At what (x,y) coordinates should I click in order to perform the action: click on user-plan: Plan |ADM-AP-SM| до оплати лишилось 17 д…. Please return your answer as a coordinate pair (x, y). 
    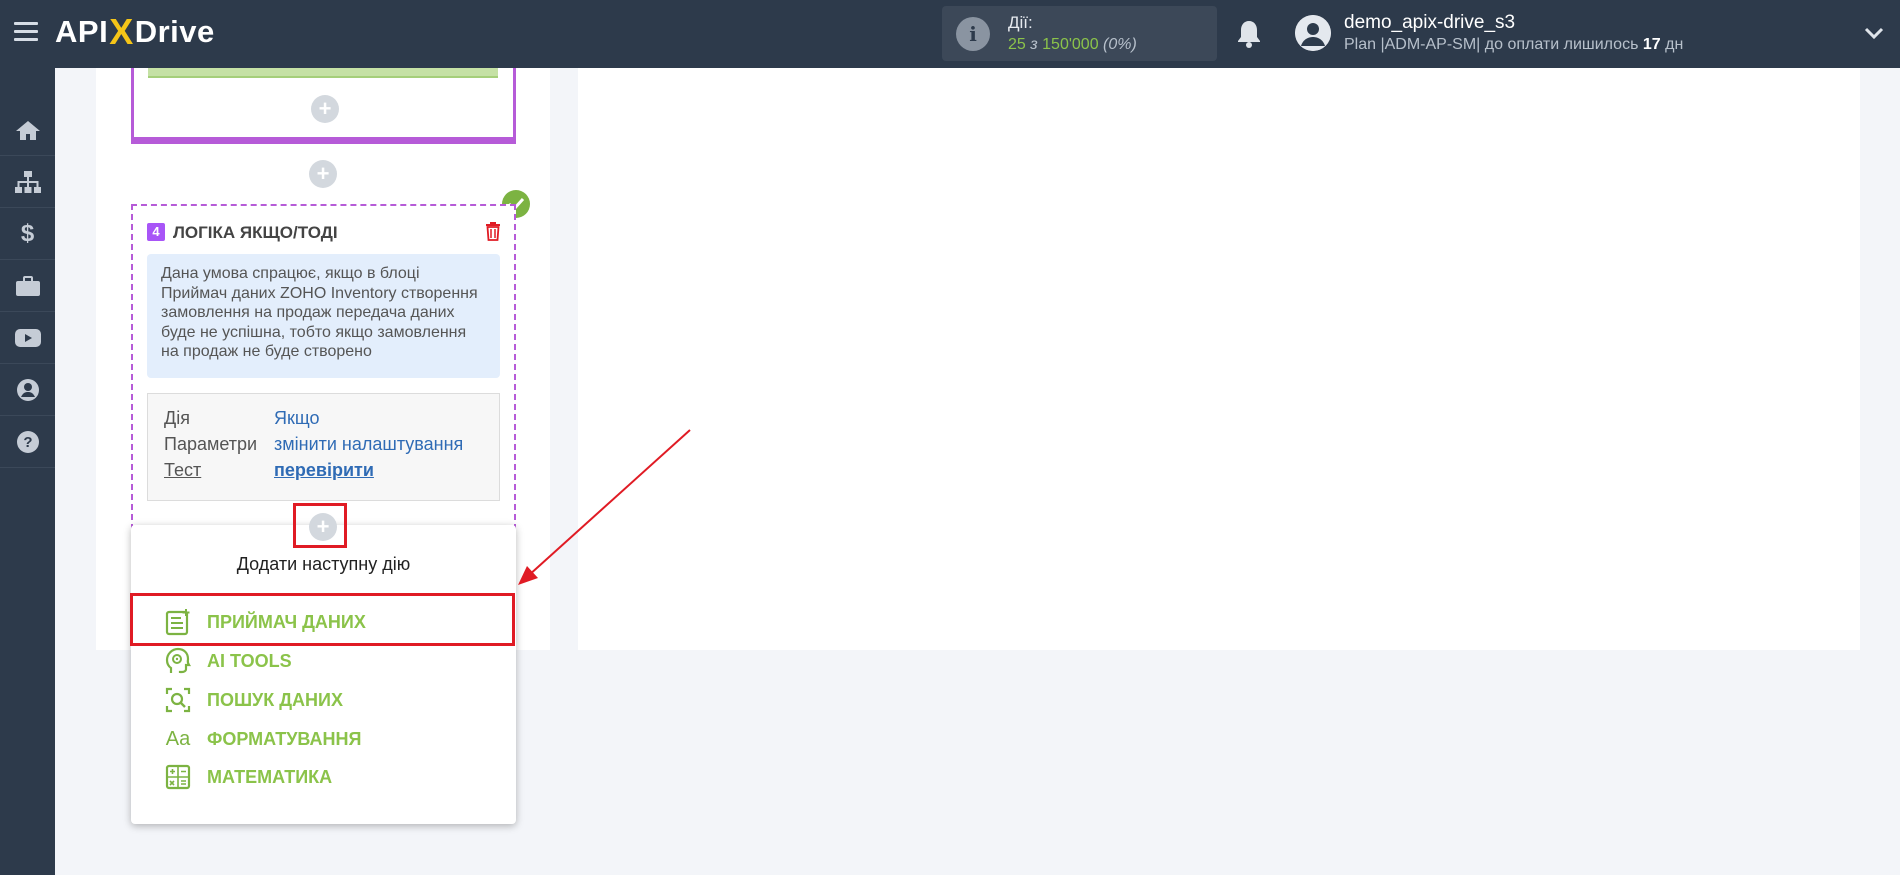
    Looking at the image, I should click on (1514, 44).